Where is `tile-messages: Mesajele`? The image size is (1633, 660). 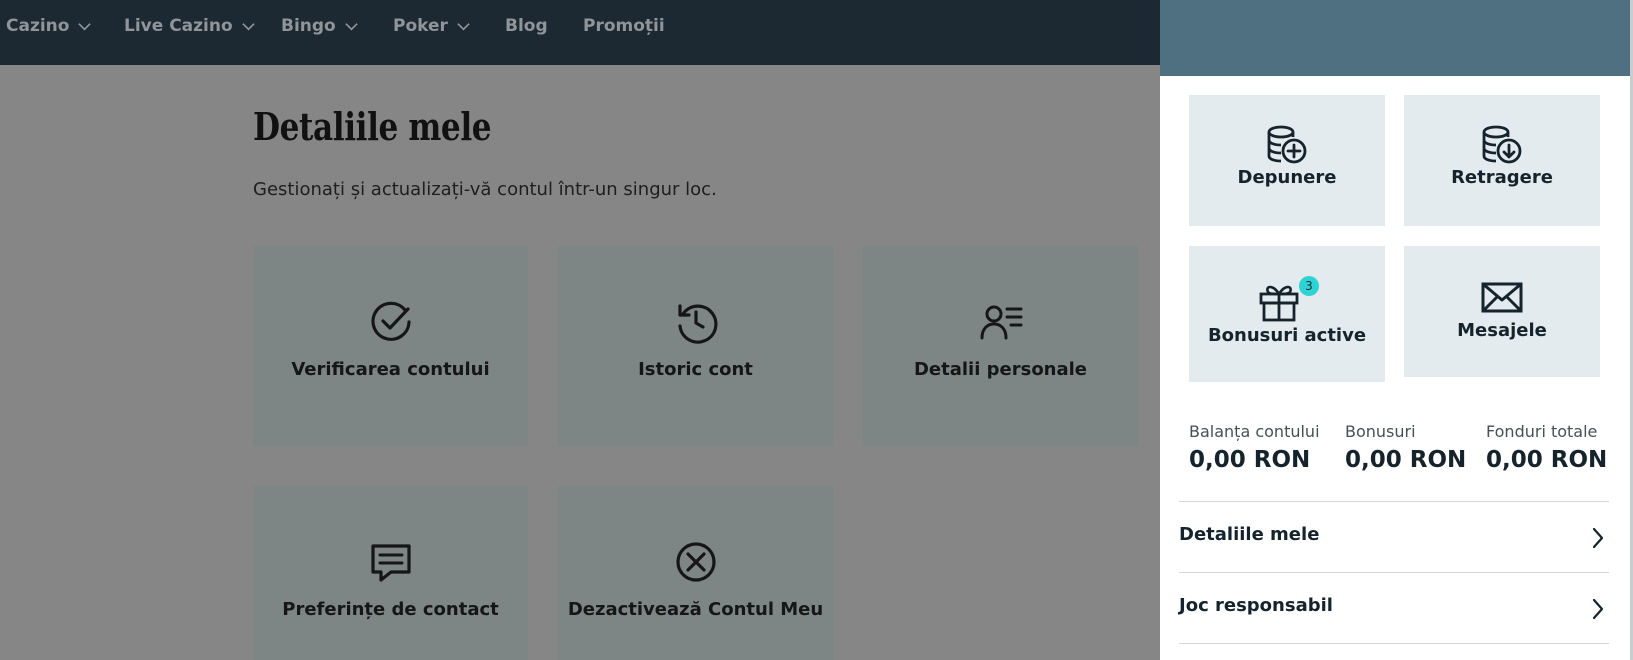
tile-messages: Mesajele is located at coordinates (1502, 311).